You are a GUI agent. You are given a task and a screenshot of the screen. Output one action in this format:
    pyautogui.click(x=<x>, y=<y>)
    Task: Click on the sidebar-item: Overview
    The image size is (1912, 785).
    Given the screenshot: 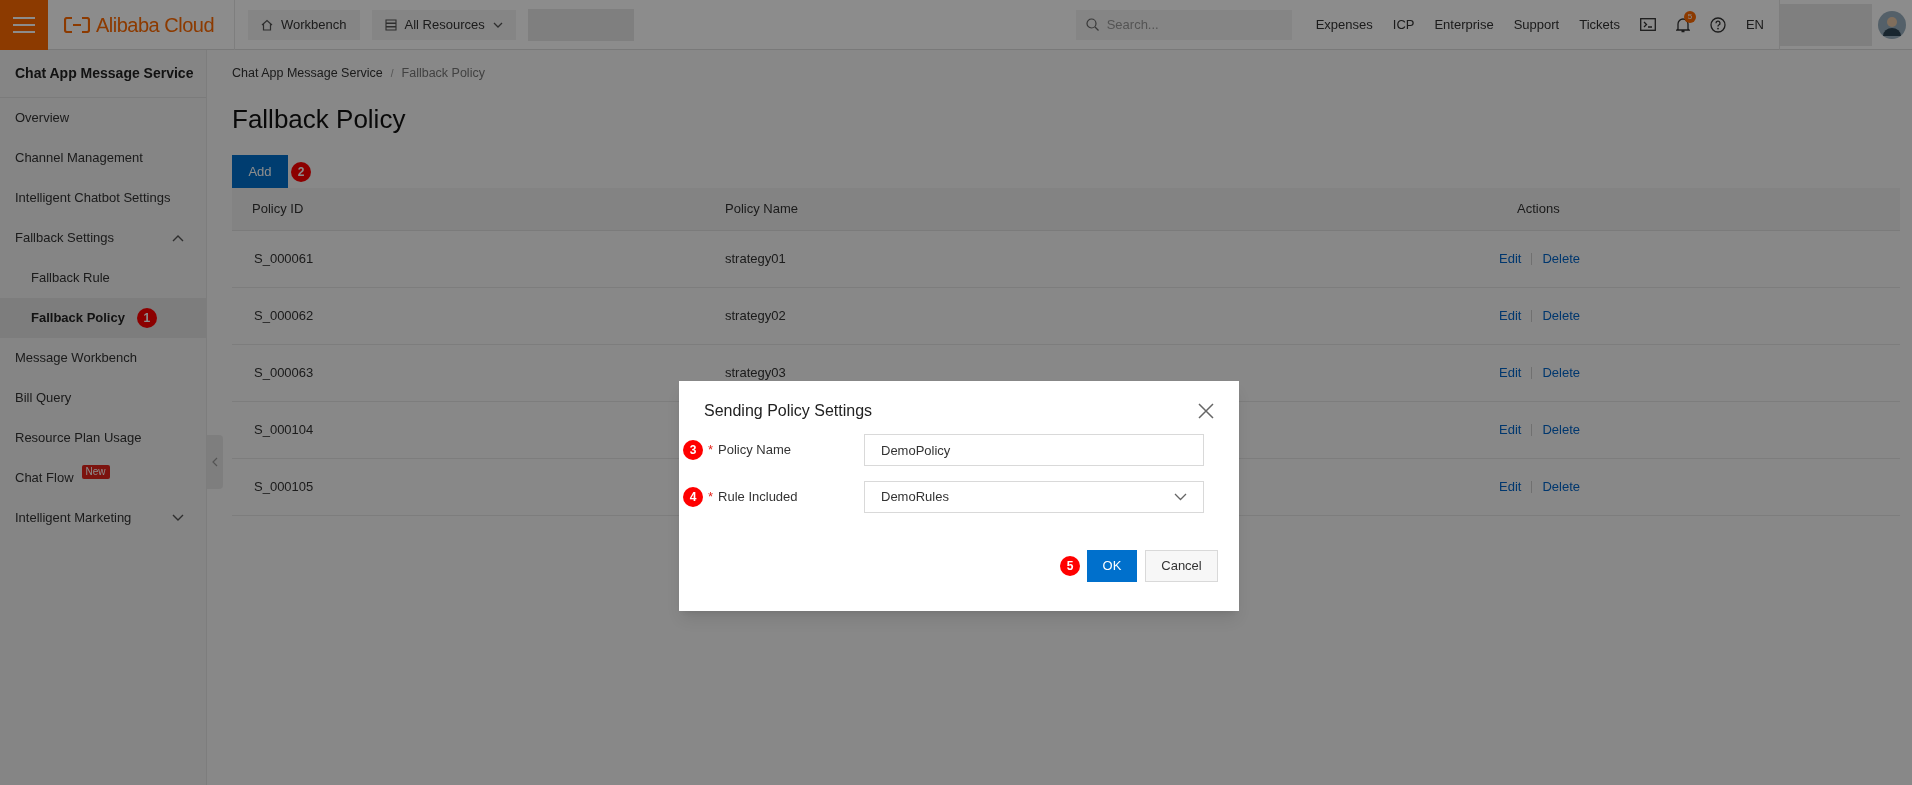 What is the action you would take?
    pyautogui.click(x=103, y=118)
    